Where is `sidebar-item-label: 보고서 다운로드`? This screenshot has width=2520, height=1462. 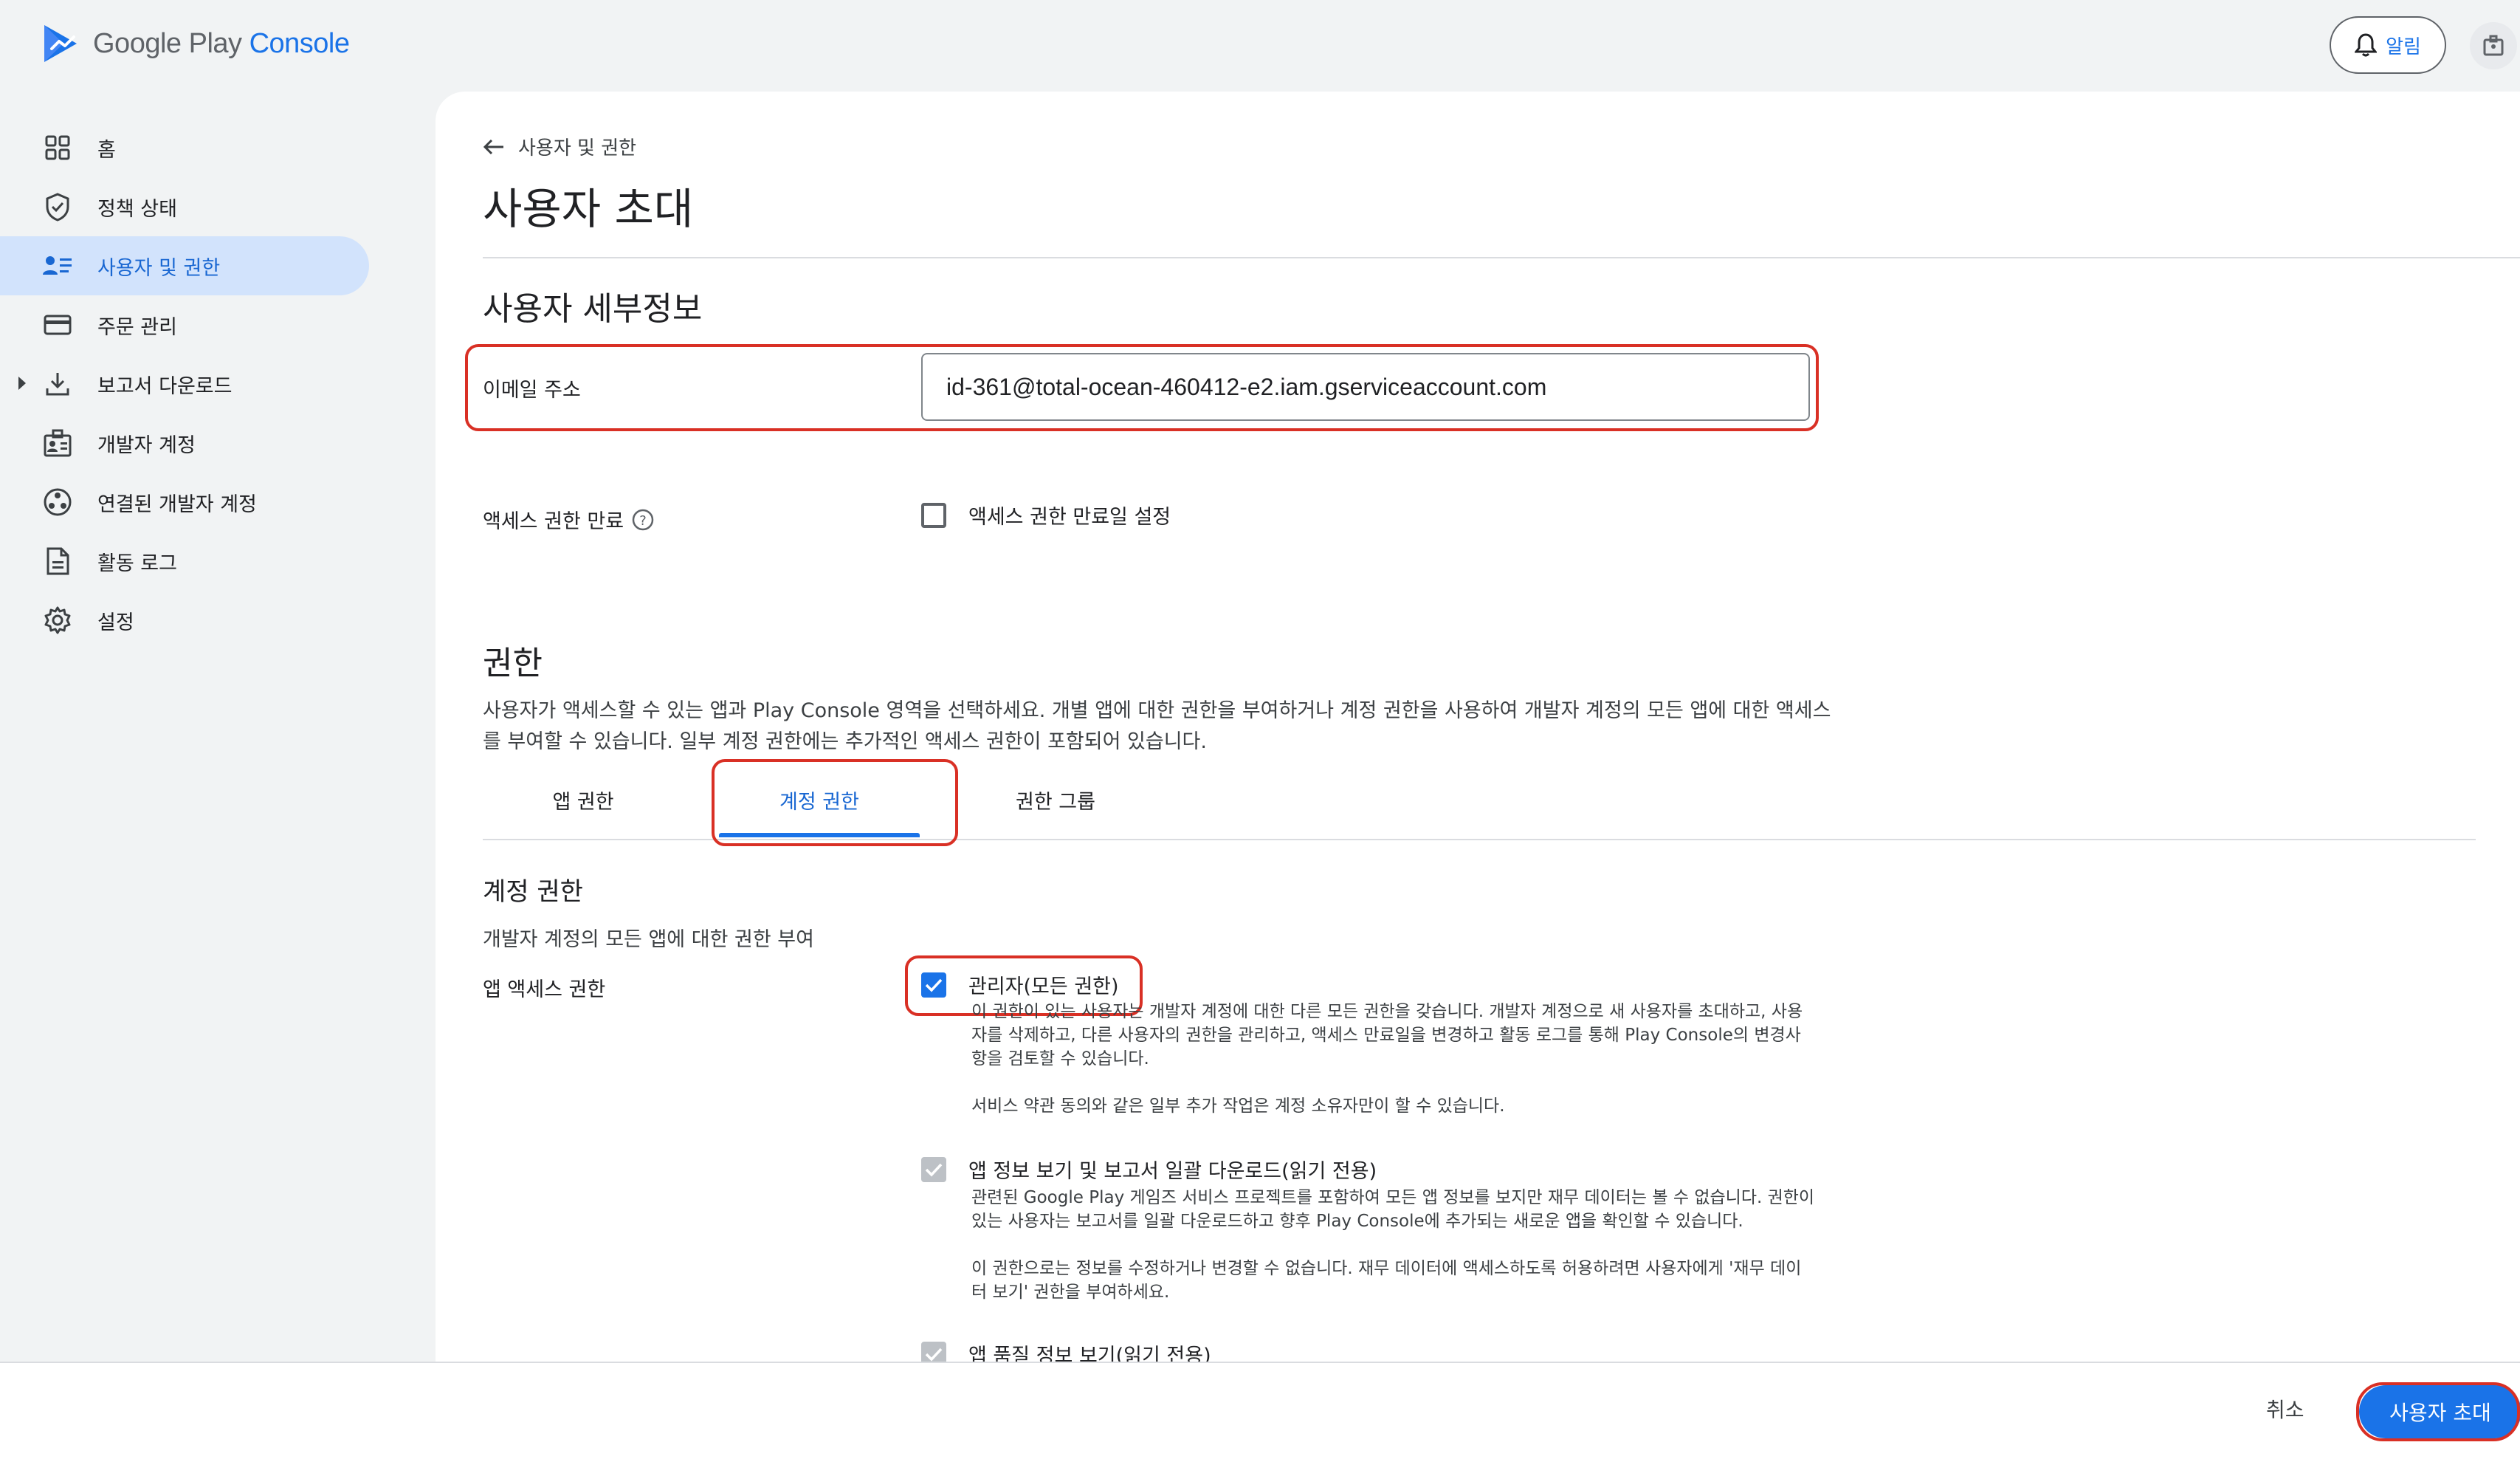 sidebar-item-label: 보고서 다운로드 is located at coordinates (165, 386).